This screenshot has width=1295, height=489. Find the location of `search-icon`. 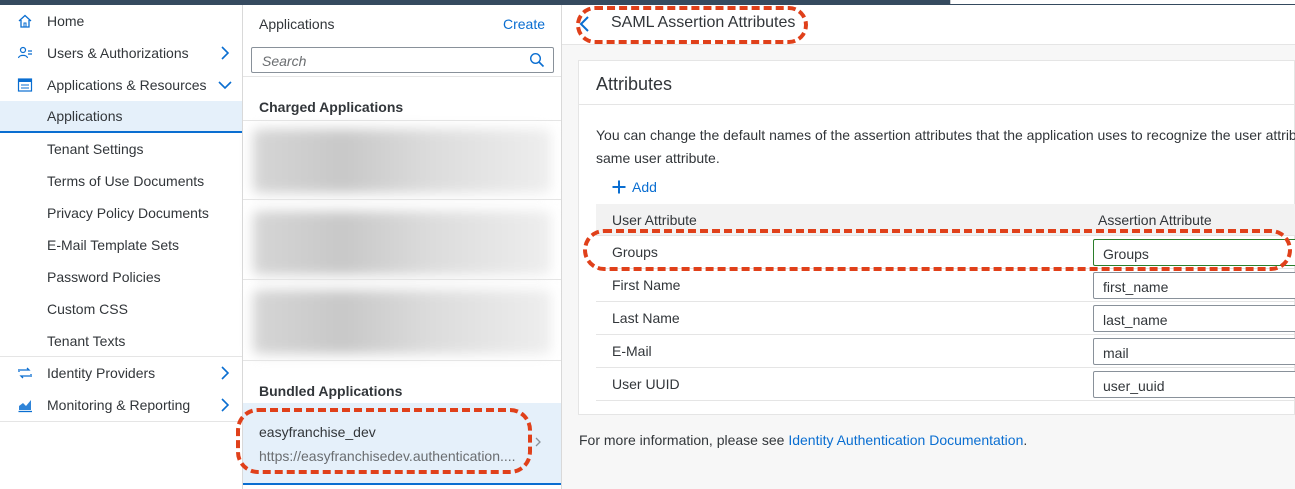

search-icon is located at coordinates (537, 60).